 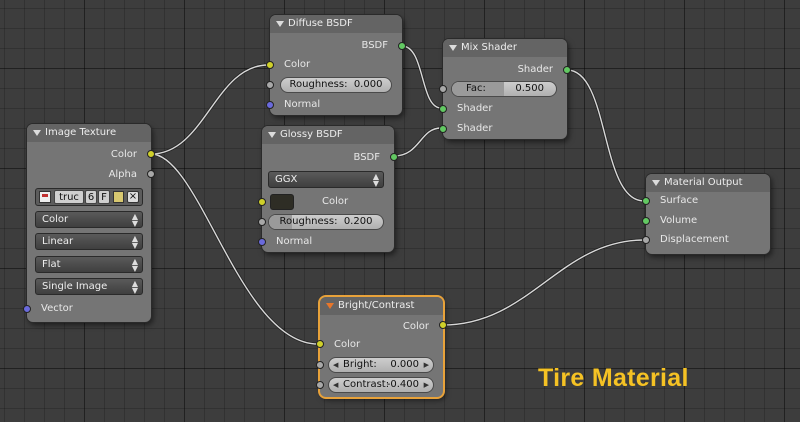 What do you see at coordinates (51, 264) in the screenshot?
I see `dropdown-value: Flat` at bounding box center [51, 264].